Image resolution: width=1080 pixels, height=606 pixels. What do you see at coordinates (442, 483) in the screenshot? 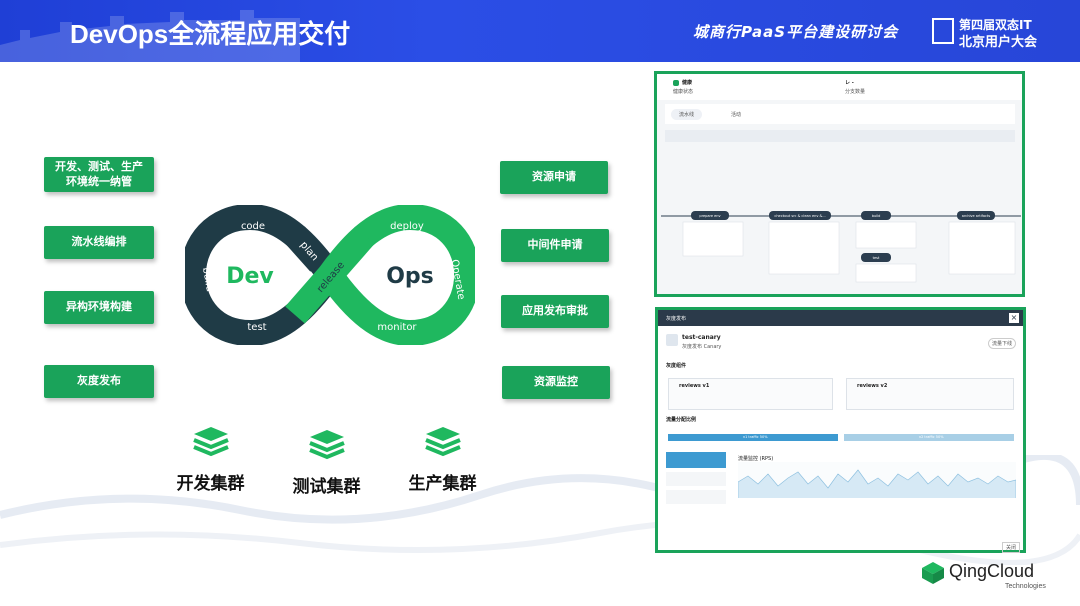
I see `cluster-prod-label: 生产集群` at bounding box center [442, 483].